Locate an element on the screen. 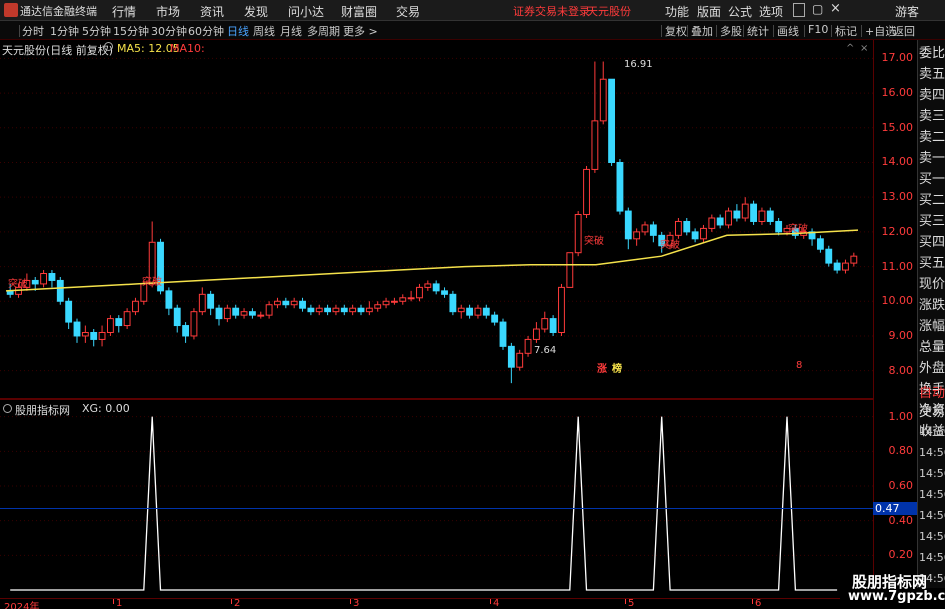 The width and height of the screenshot is (945, 609). period-tab-10: 更多 > is located at coordinates (360, 31).